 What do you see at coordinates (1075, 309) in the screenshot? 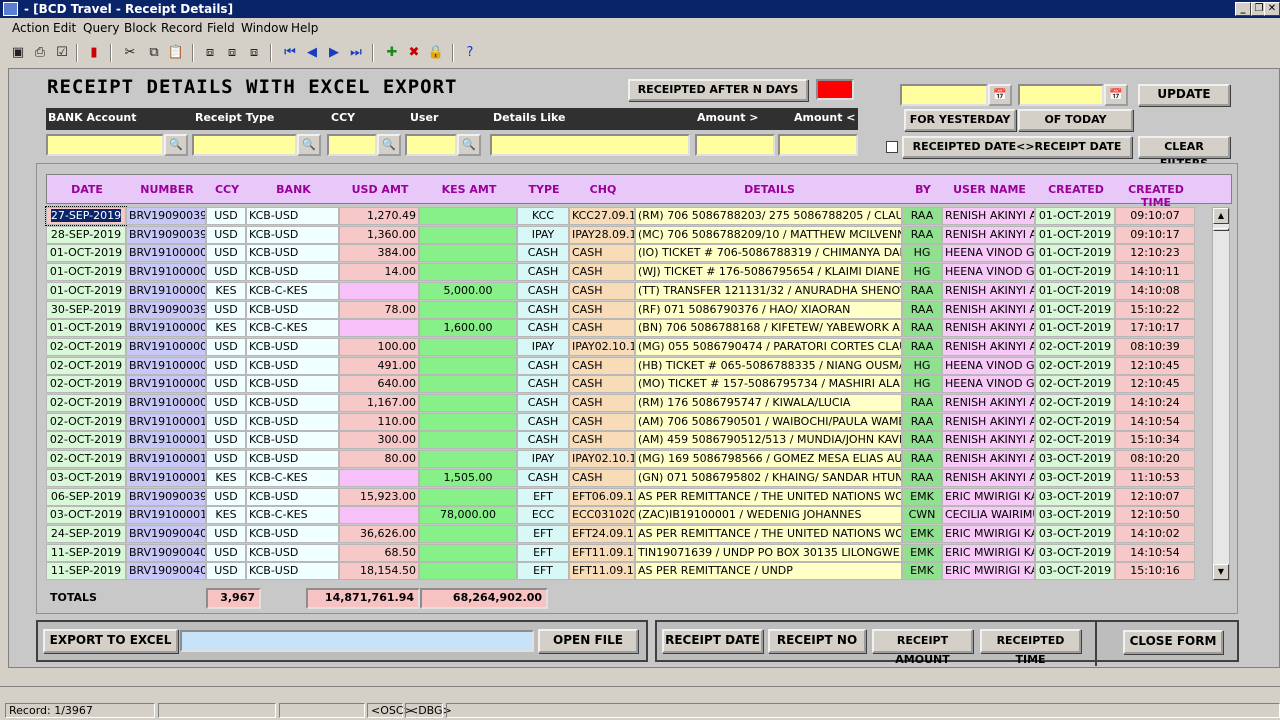
I see `cell-created: 01-OCT-2019` at bounding box center [1075, 309].